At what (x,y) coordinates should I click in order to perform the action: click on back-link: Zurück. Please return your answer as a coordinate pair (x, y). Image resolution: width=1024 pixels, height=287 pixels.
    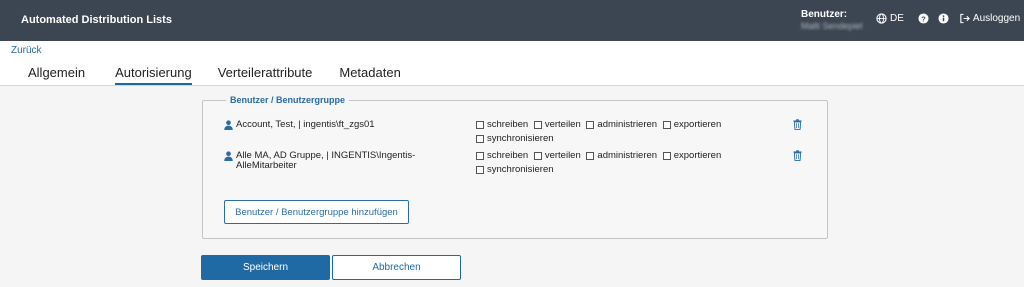
    Looking at the image, I should click on (26, 50).